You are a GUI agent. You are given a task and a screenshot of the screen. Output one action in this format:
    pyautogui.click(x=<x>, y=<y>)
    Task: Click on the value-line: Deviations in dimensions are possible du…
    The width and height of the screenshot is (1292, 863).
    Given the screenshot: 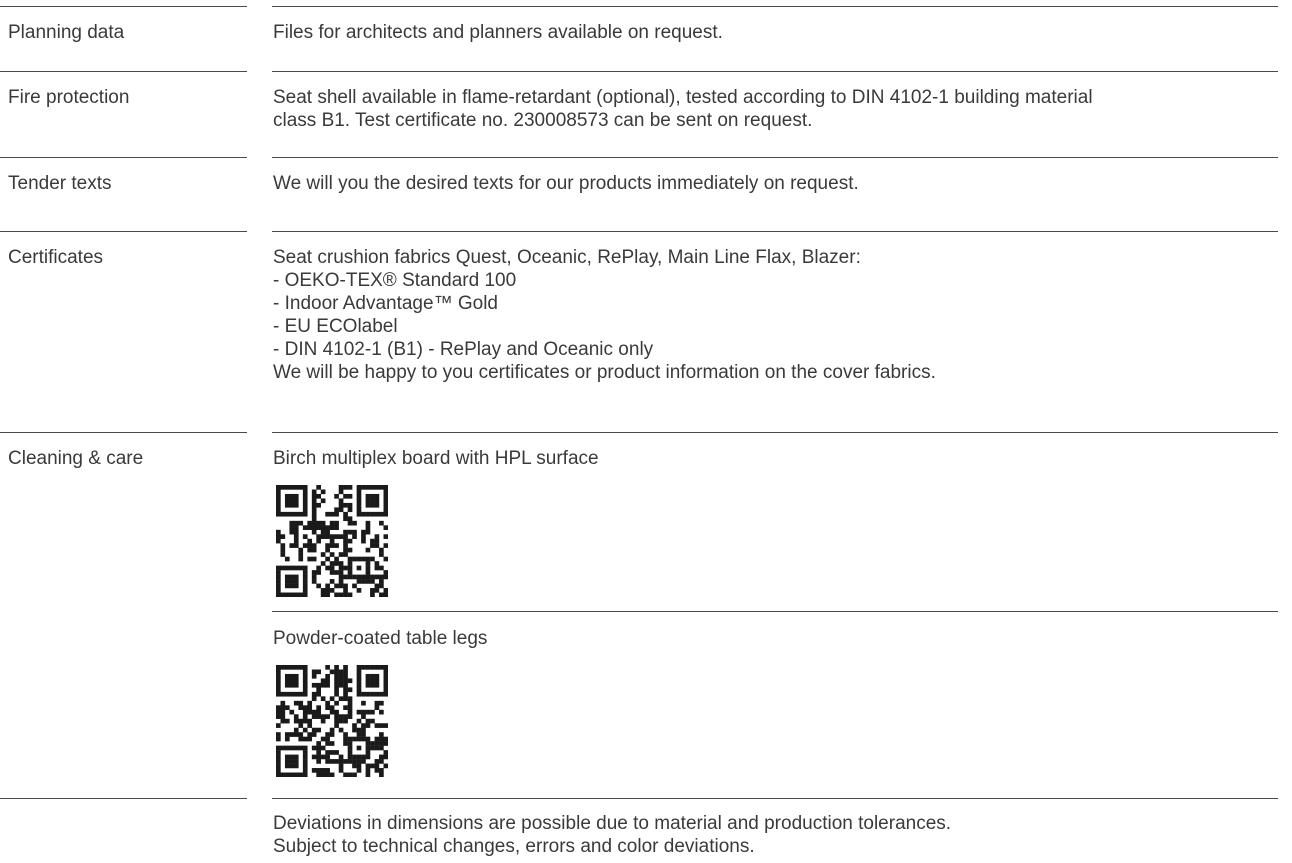 What is the action you would take?
    pyautogui.click(x=612, y=823)
    